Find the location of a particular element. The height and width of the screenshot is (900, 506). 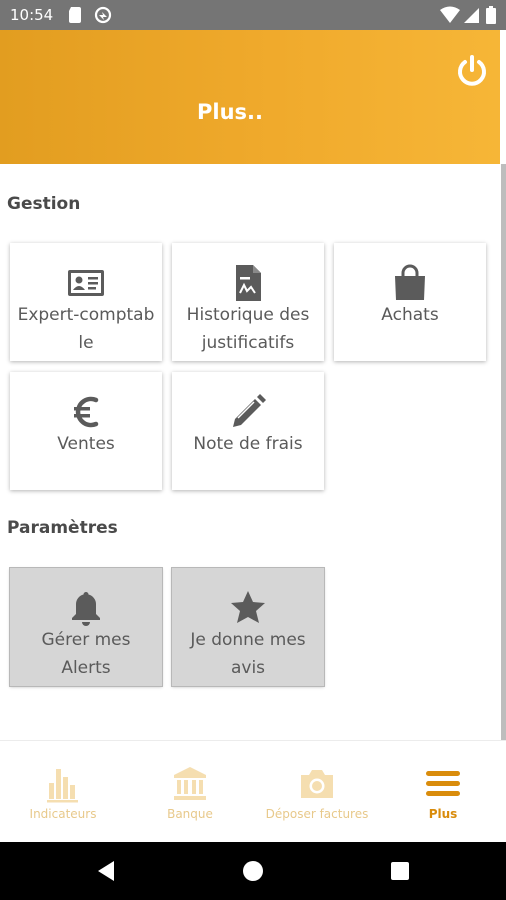

status-time: 10:54 is located at coordinates (32, 15).